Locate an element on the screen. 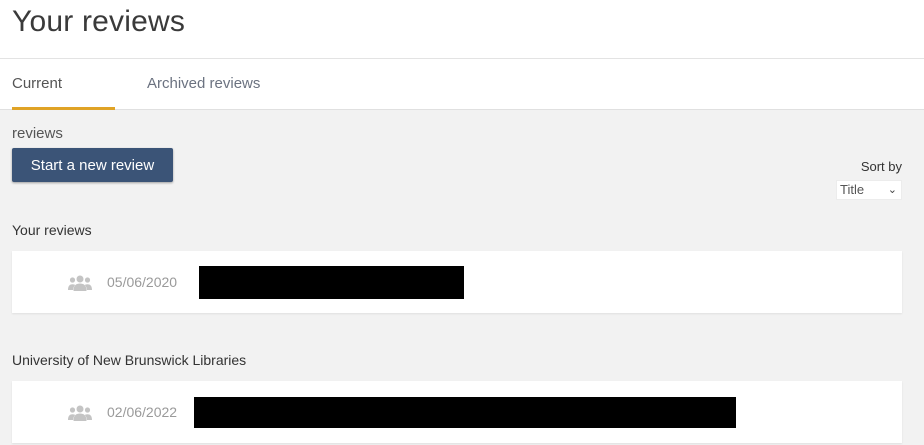 The image size is (924, 445). review-card: 02/06/2022 is located at coordinates (457, 412).